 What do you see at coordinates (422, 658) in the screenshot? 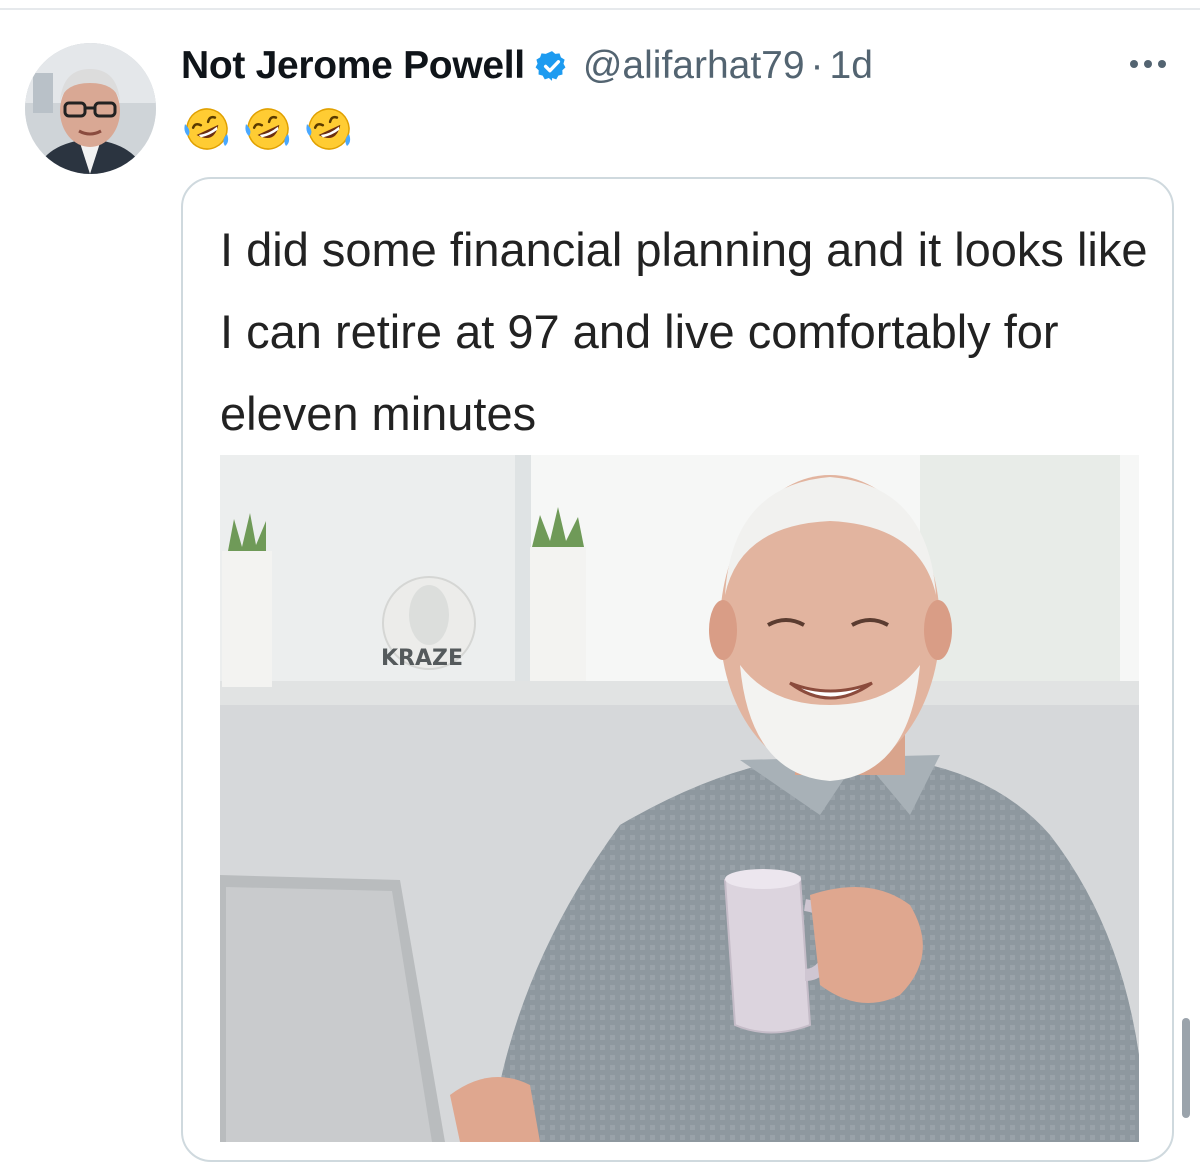
I see `kraze-watermark: KRAZE` at bounding box center [422, 658].